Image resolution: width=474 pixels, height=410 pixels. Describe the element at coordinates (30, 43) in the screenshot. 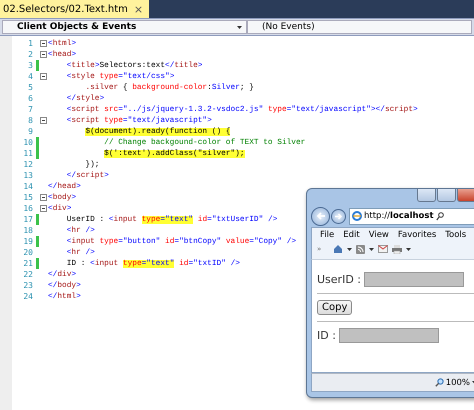

I see `line-number: 1` at that location.